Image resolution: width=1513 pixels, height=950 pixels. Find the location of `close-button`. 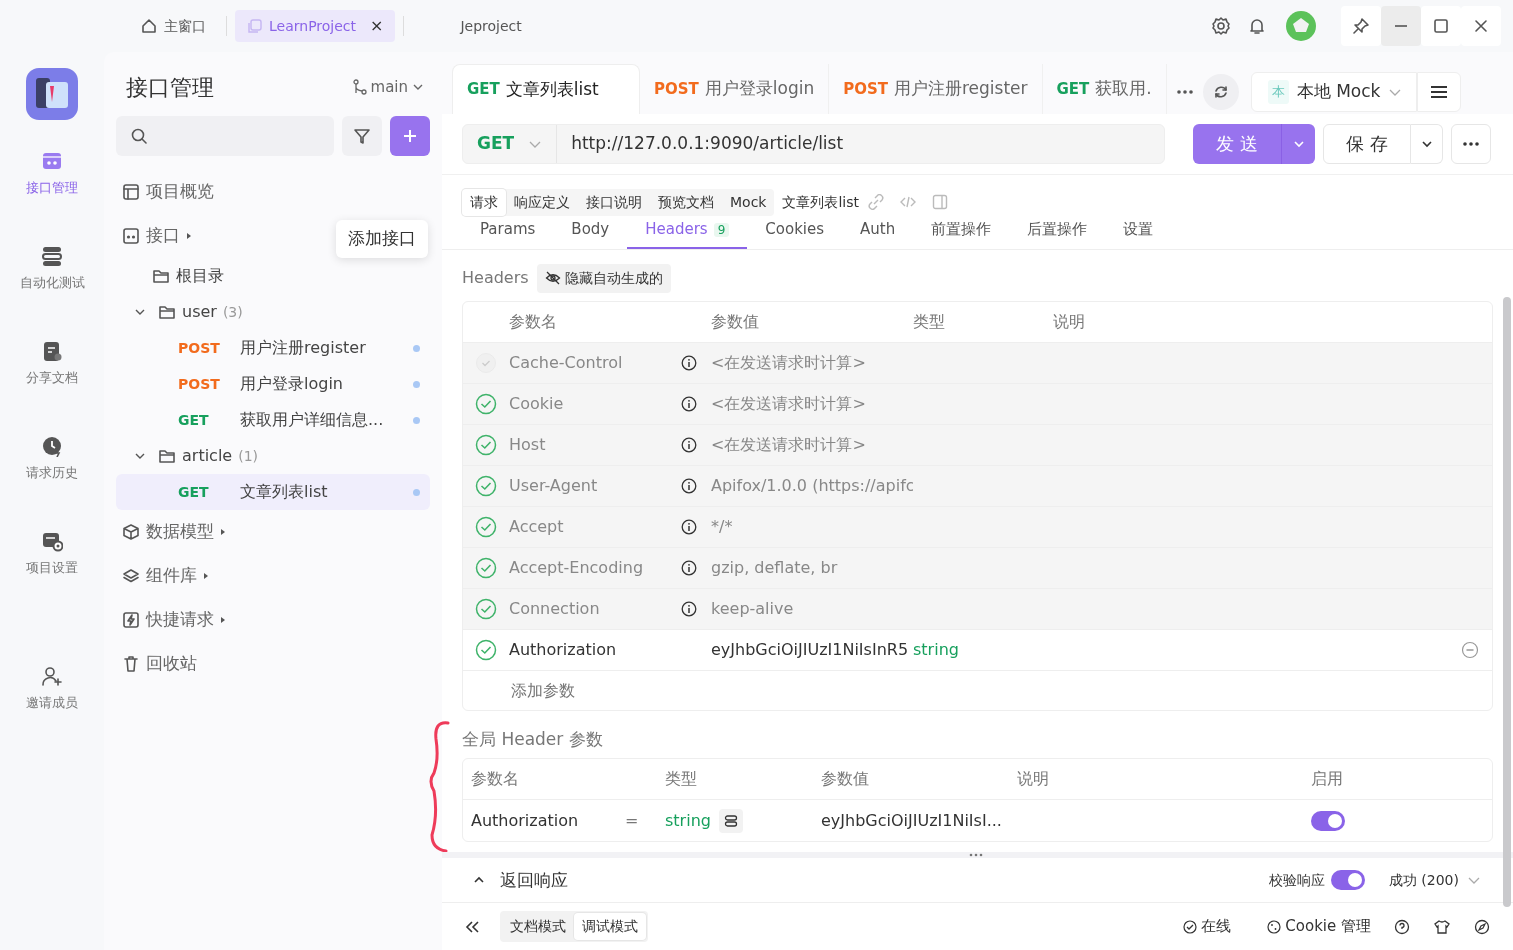

close-button is located at coordinates (1481, 26).